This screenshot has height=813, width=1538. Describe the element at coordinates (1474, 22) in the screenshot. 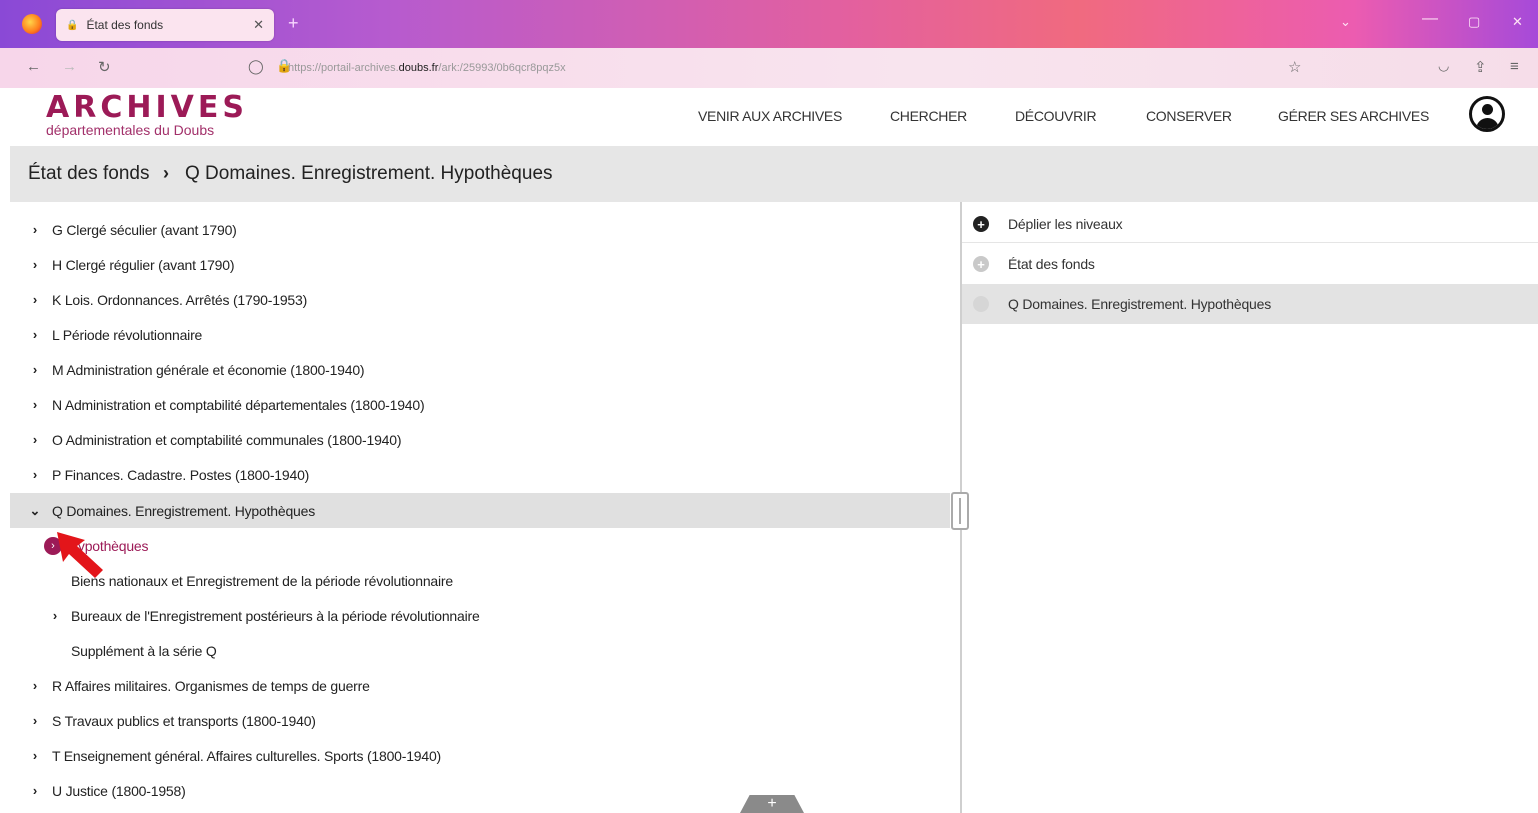

I see `maximize-icon: ▢` at that location.